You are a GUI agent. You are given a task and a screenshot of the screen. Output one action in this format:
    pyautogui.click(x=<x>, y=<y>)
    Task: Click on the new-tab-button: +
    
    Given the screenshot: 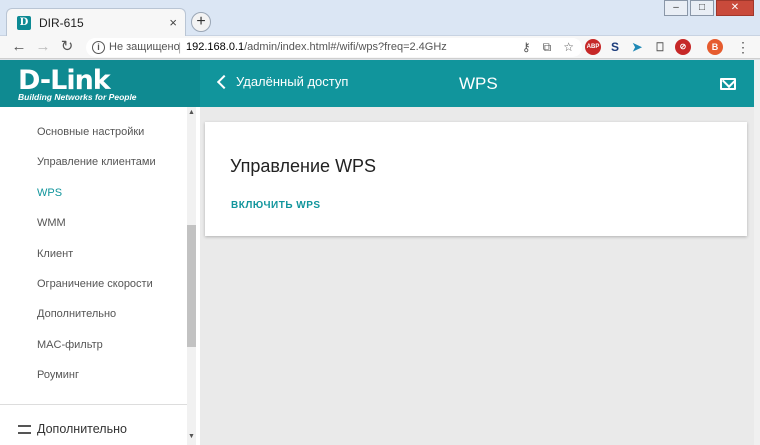 What is the action you would take?
    pyautogui.click(x=201, y=22)
    